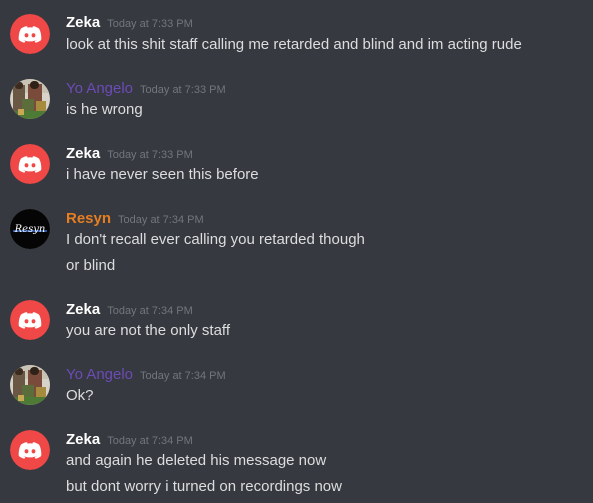 Image resolution: width=593 pixels, height=503 pixels. What do you see at coordinates (148, 330) in the screenshot?
I see `message-text: you are not the only staff` at bounding box center [148, 330].